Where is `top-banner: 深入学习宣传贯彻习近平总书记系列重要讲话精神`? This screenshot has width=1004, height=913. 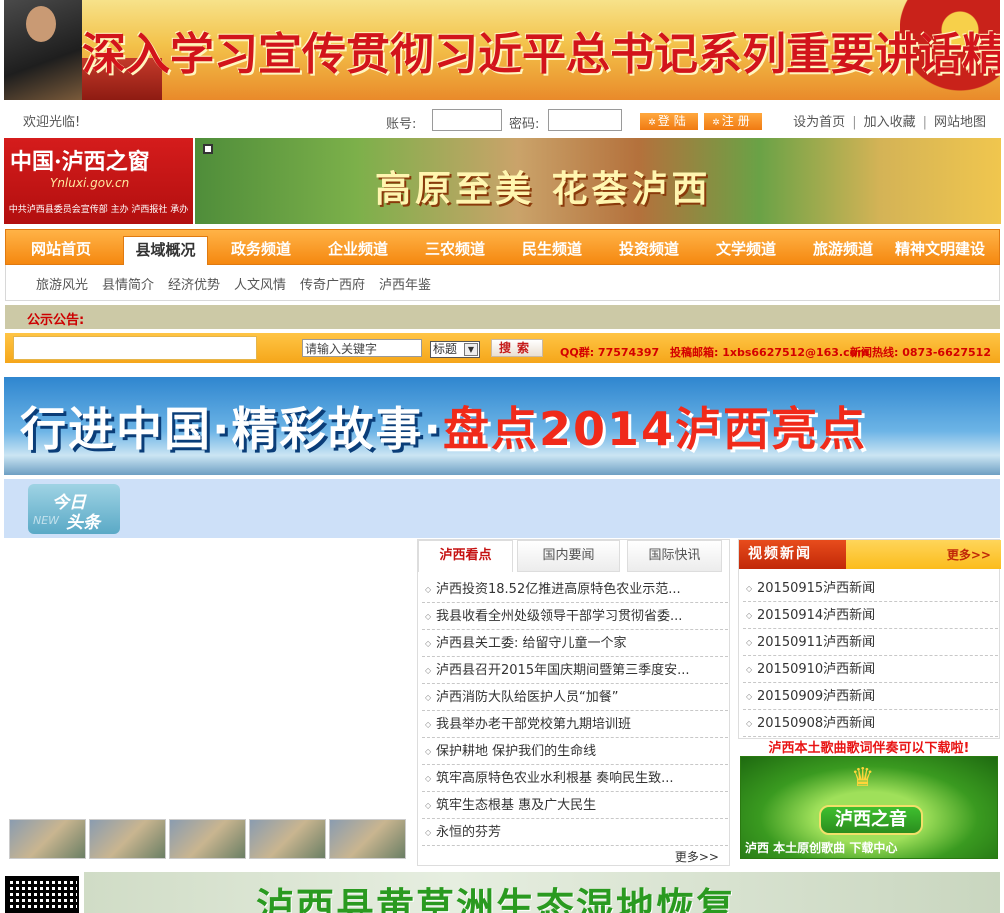 top-banner: 深入学习宣传贯彻习近平总书记系列重要讲话精神 is located at coordinates (502, 50).